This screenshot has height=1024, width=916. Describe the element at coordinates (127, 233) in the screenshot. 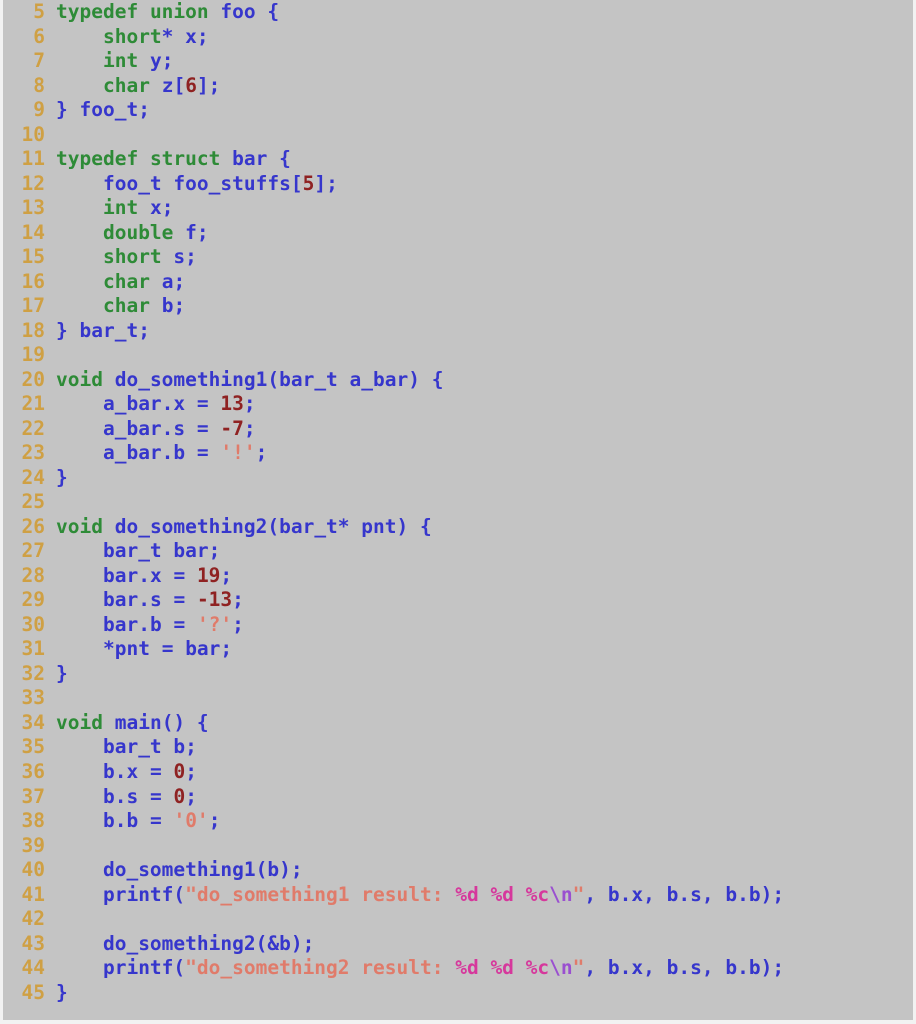

I see `line-content: double f;` at that location.